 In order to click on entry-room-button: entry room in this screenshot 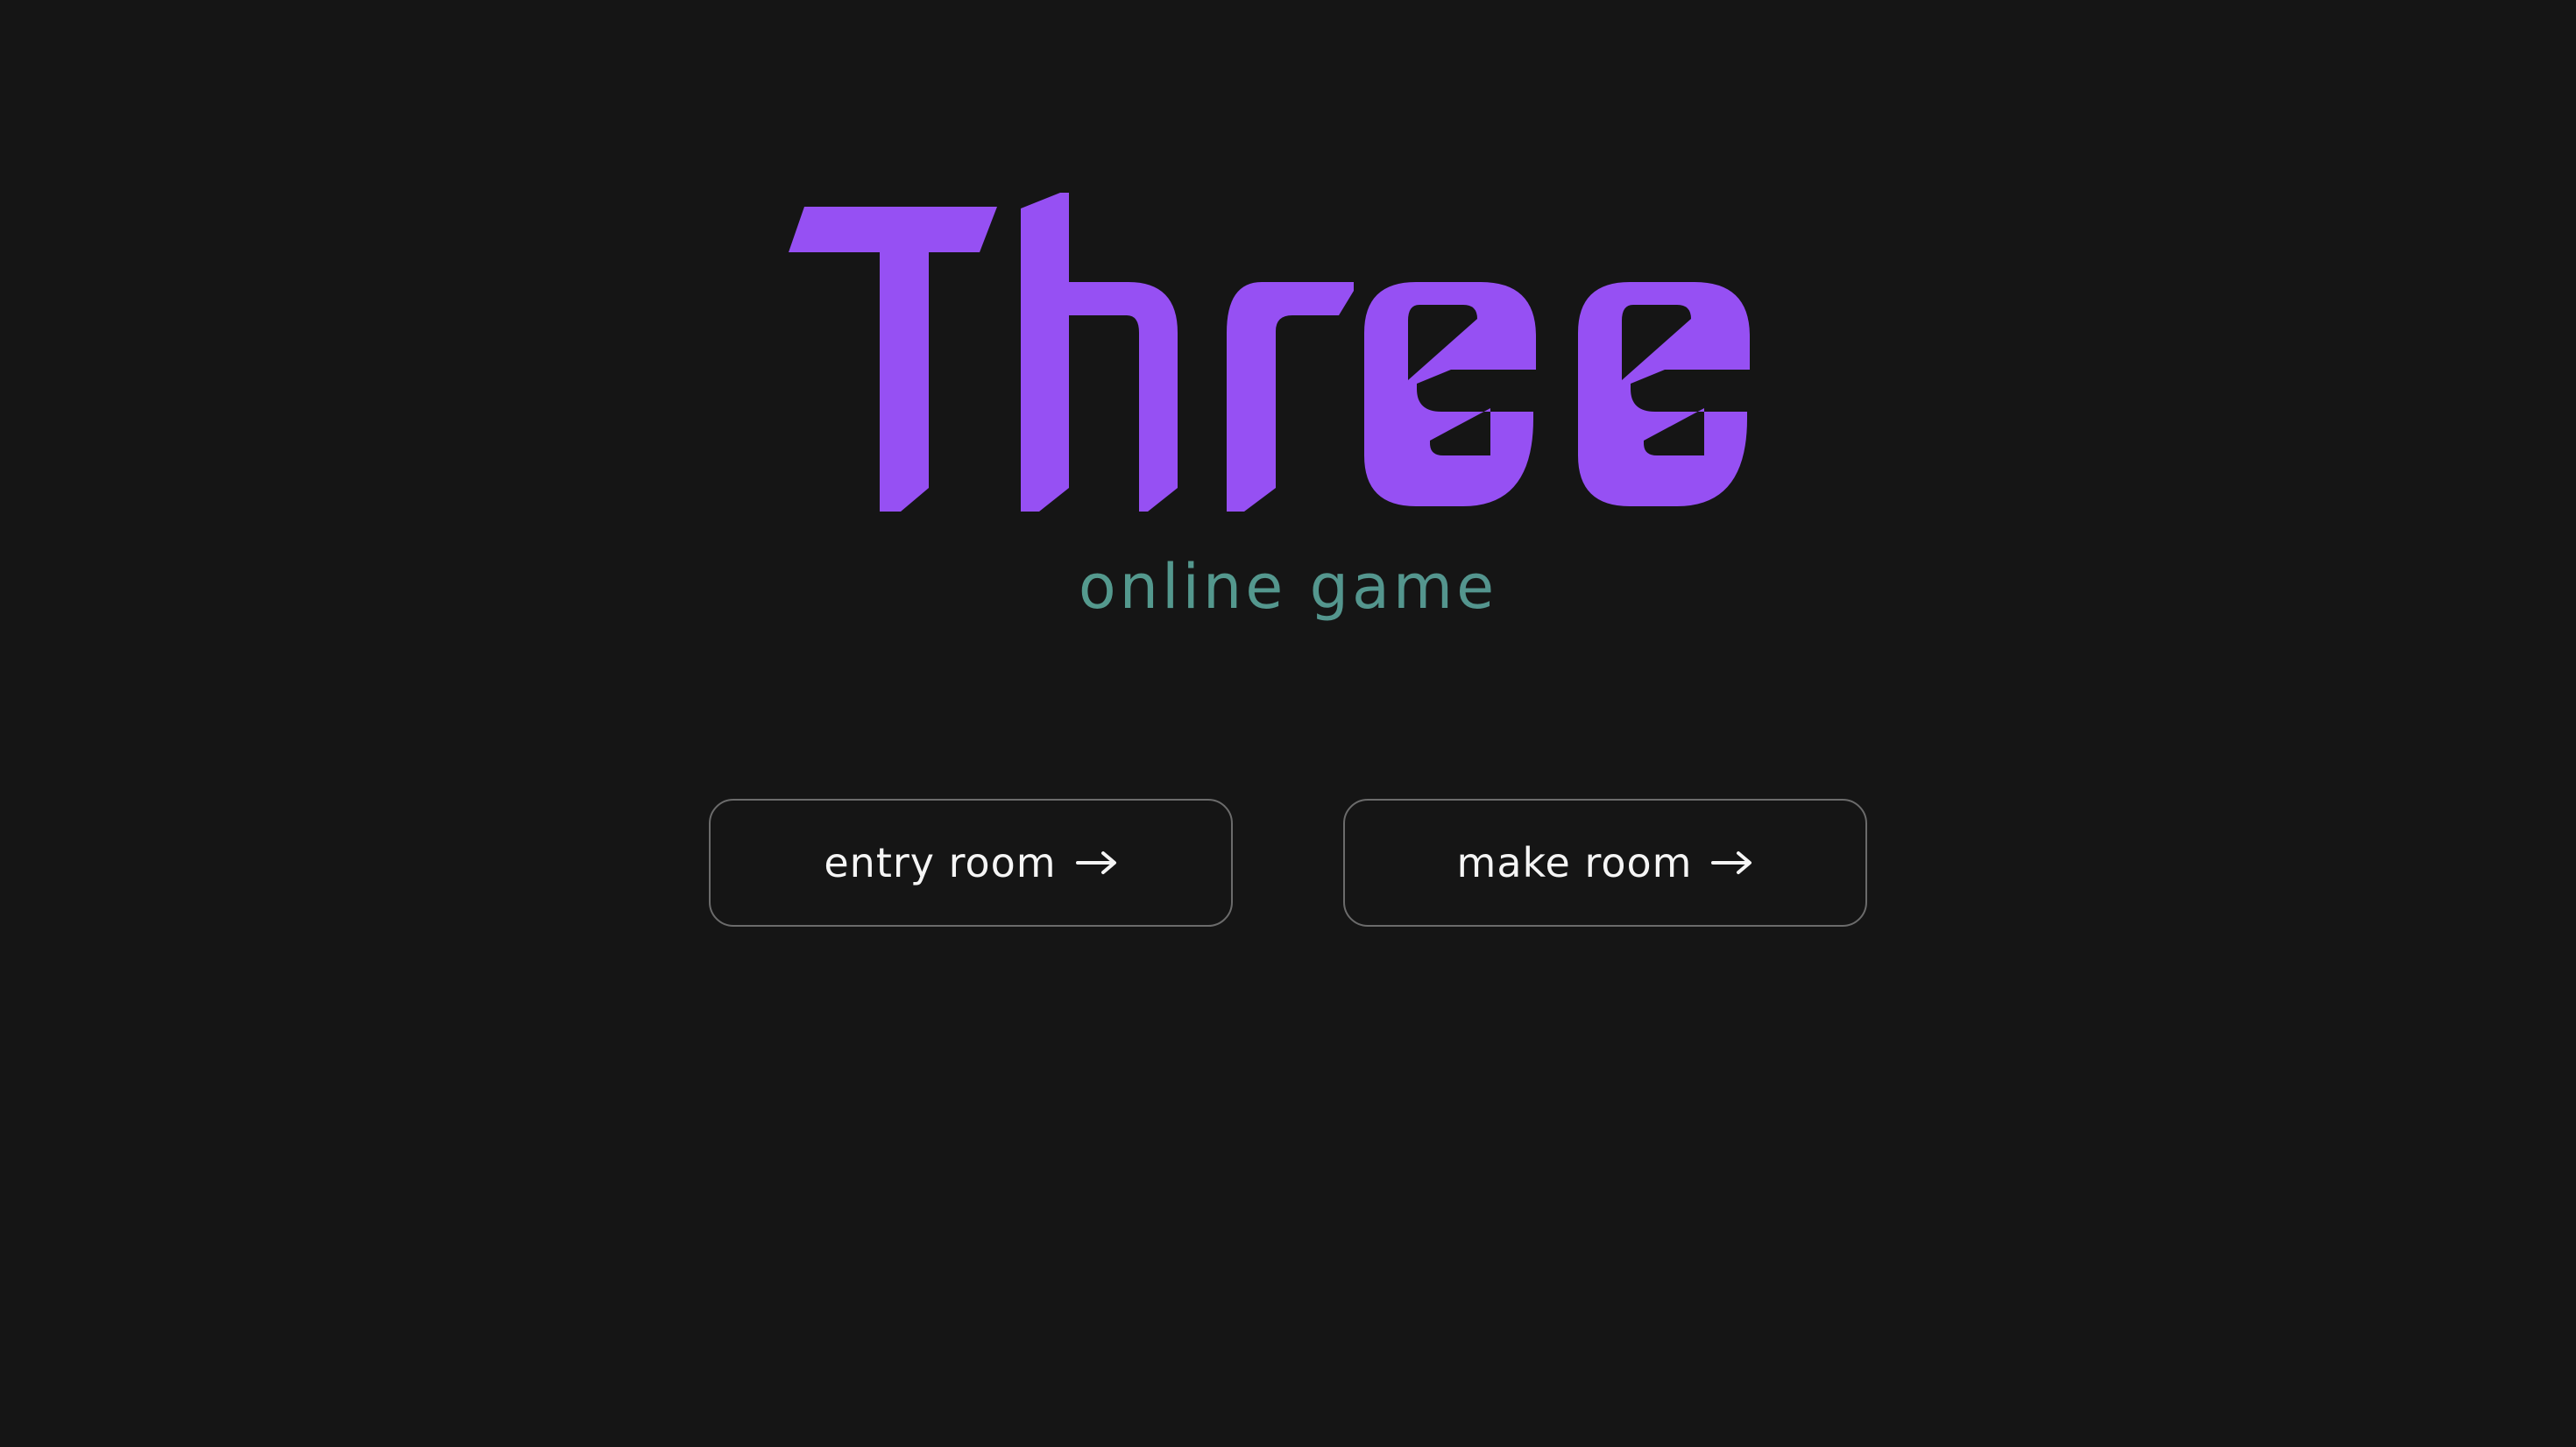, I will do `click(971, 863)`.